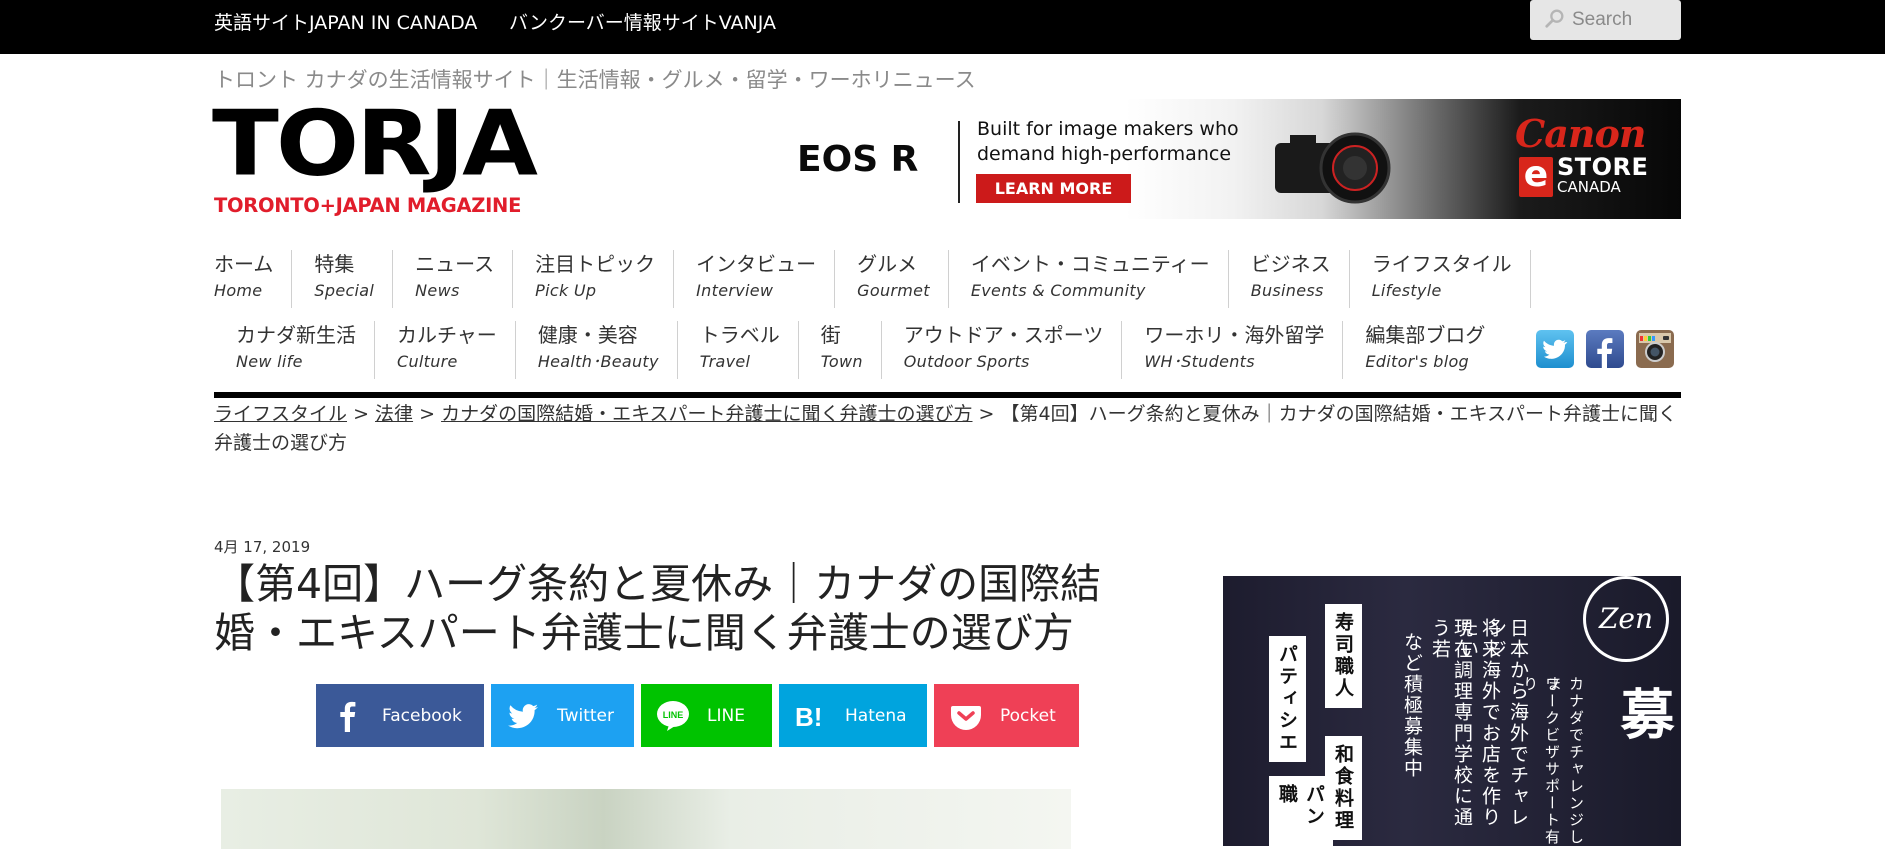 The image size is (1885, 849). What do you see at coordinates (706, 715) in the screenshot?
I see `share-line-button: LINE LINE` at bounding box center [706, 715].